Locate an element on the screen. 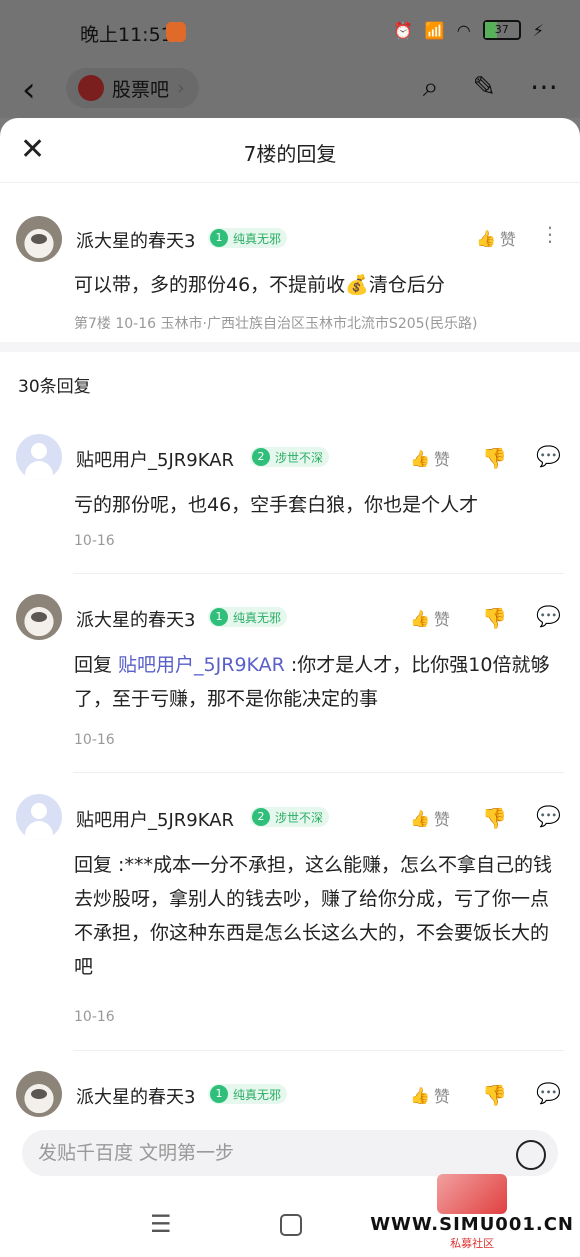  more-icon: ⋯ is located at coordinates (544, 87).